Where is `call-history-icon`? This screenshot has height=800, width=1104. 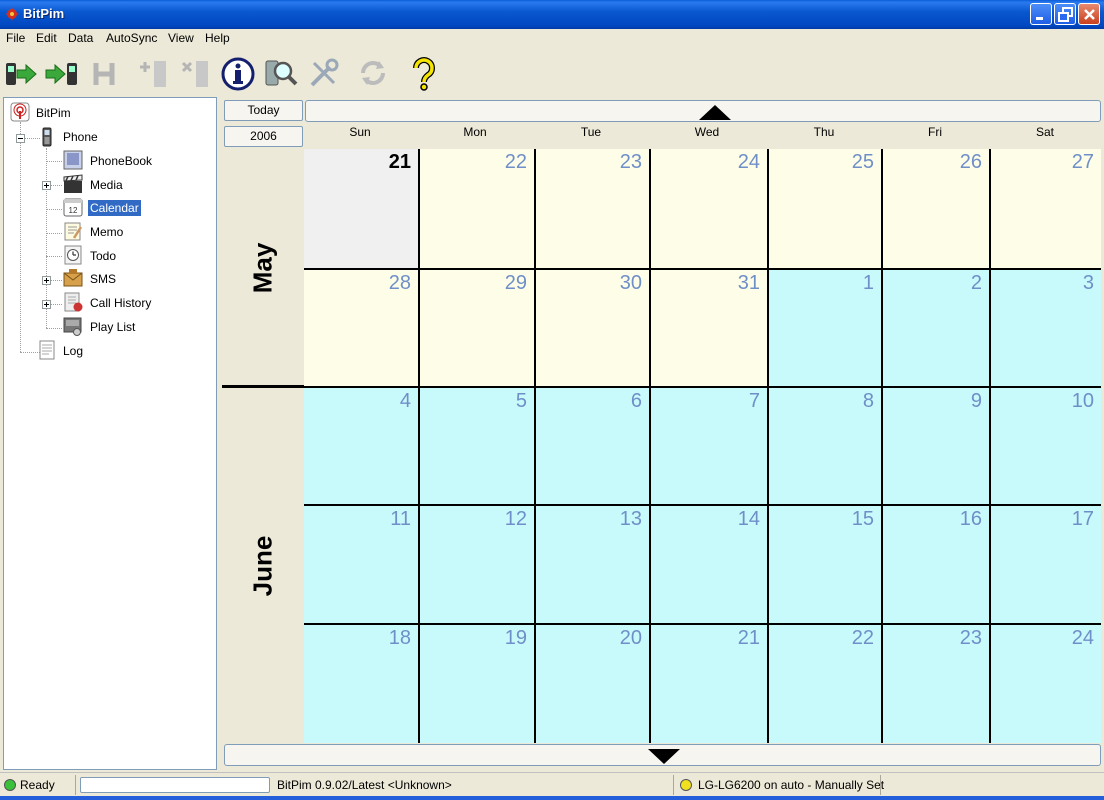
call-history-icon is located at coordinates (73, 302).